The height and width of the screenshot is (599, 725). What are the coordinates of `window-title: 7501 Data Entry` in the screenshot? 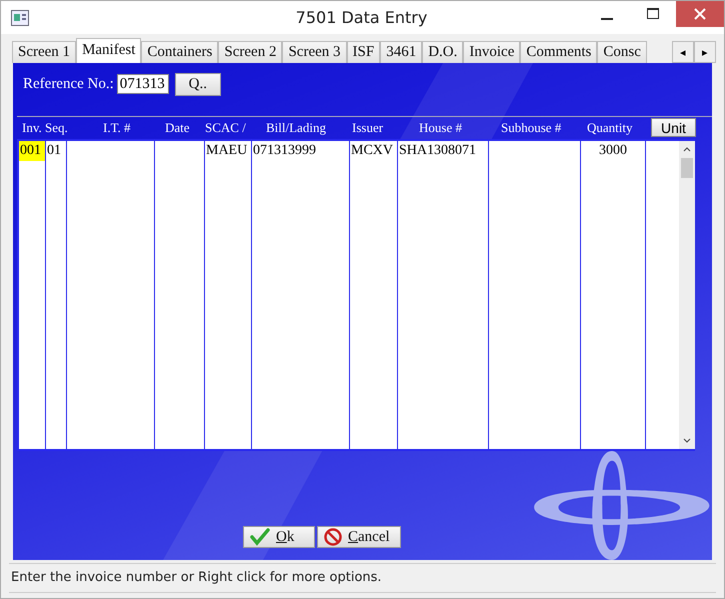 It's located at (361, 17).